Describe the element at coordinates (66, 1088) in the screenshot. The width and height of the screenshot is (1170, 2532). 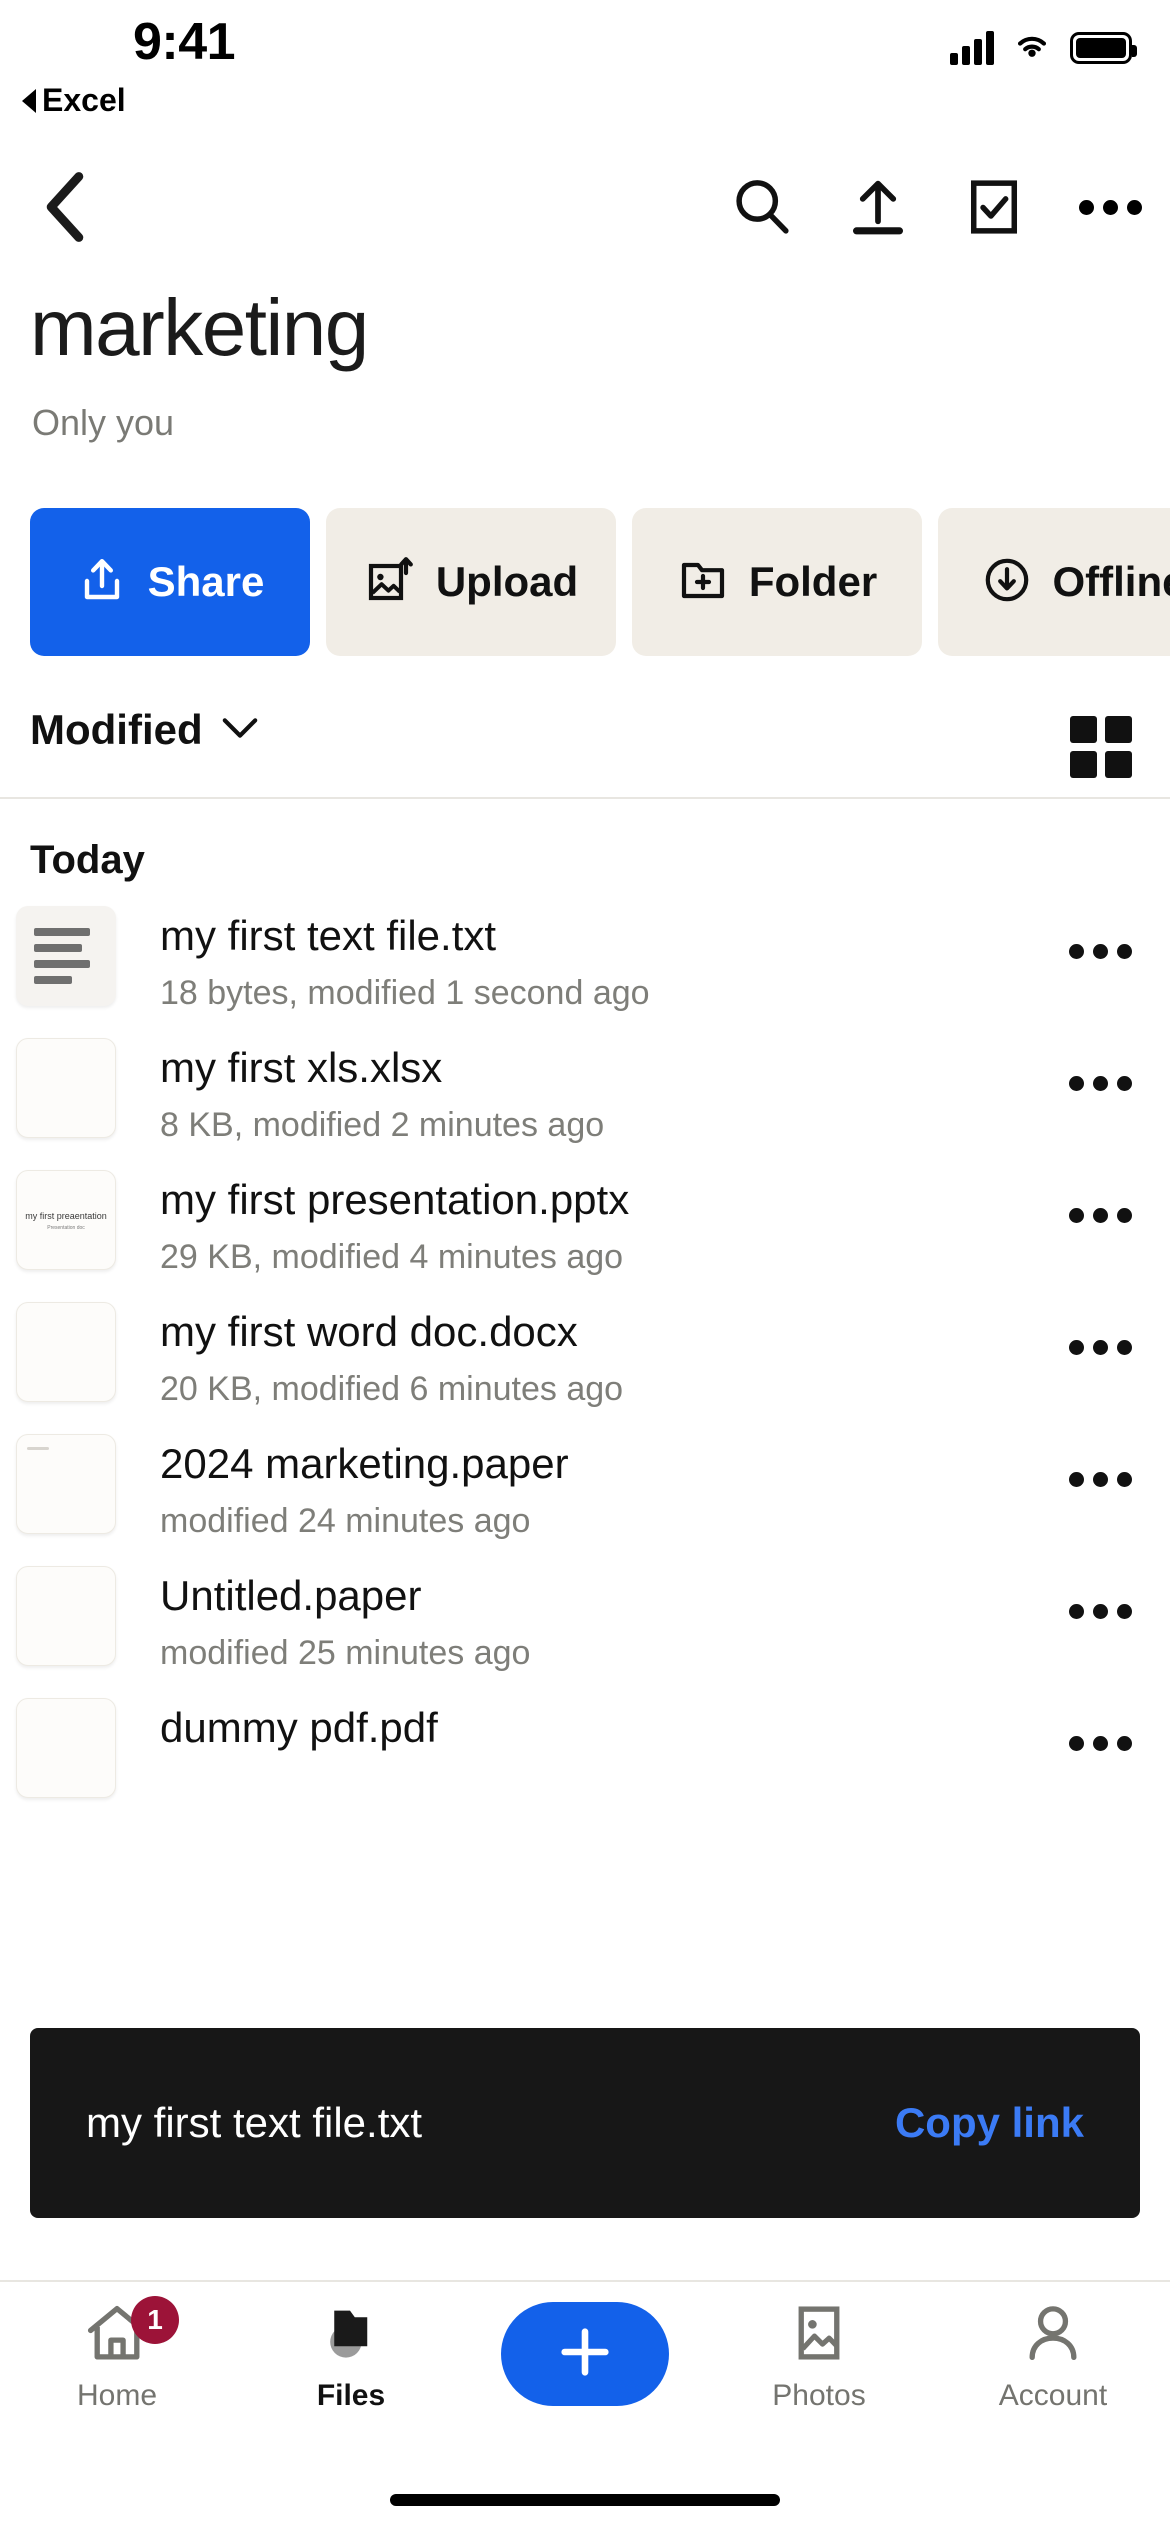
I see `spreadsheet-thumbnail` at that location.